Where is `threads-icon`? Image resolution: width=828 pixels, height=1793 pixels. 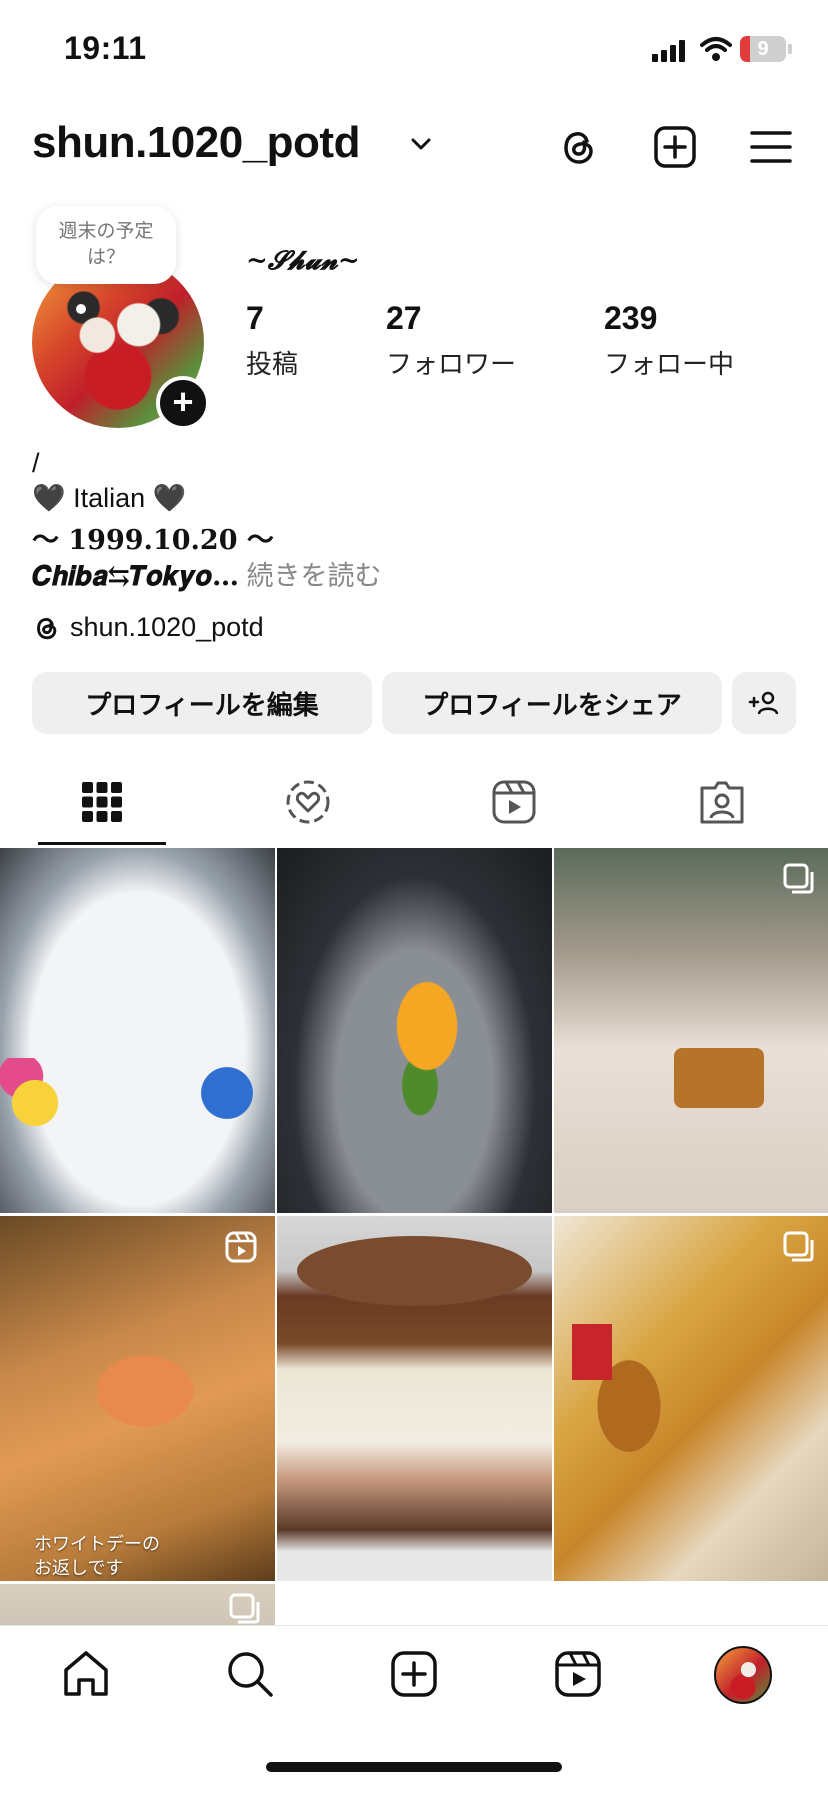 threads-icon is located at coordinates (579, 147).